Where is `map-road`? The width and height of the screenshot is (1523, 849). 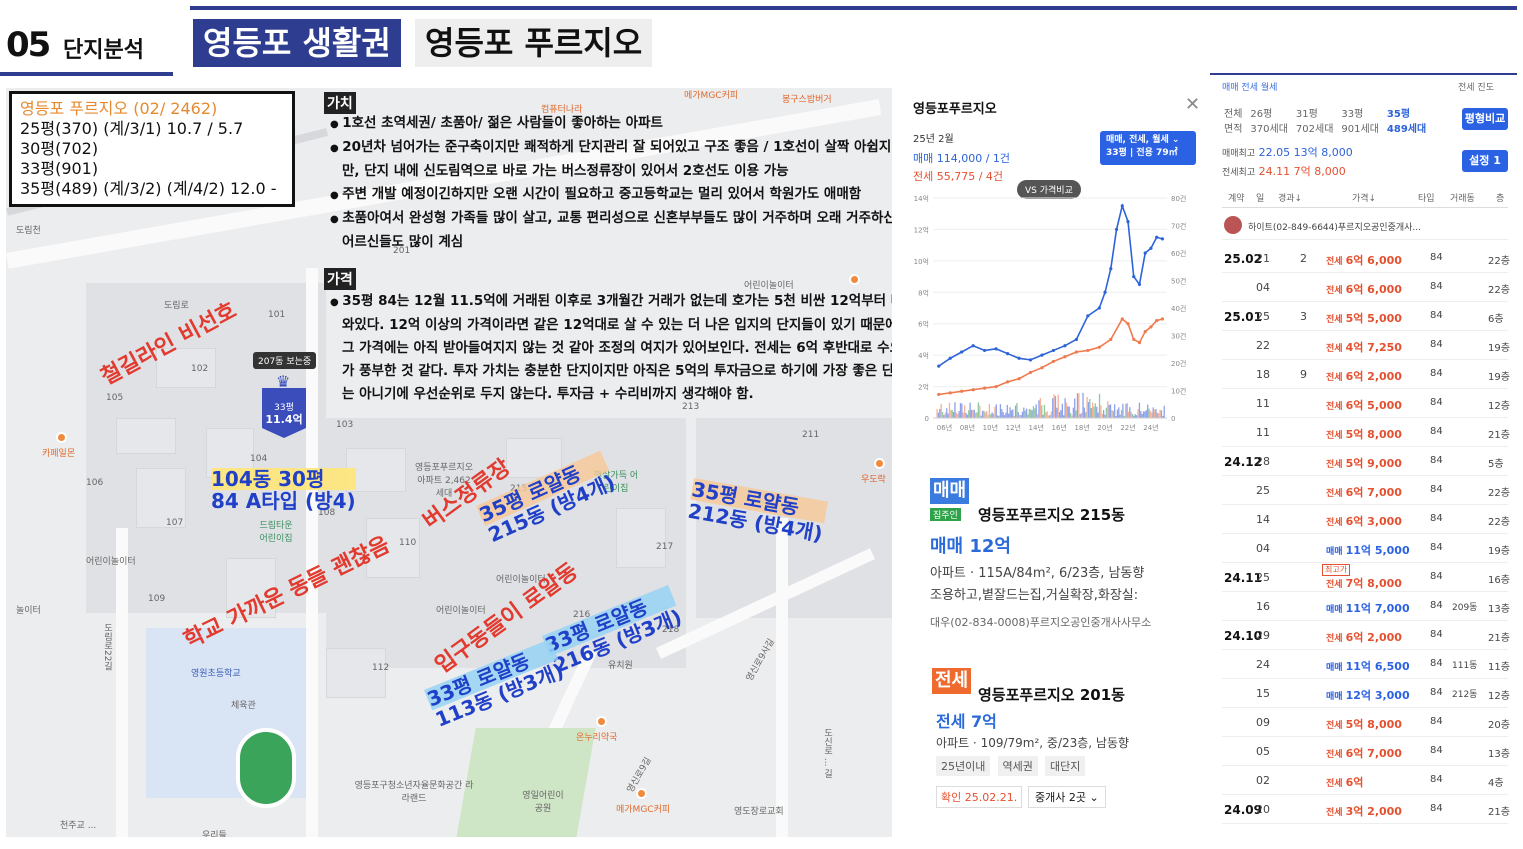 map-road is located at coordinates (782, 677).